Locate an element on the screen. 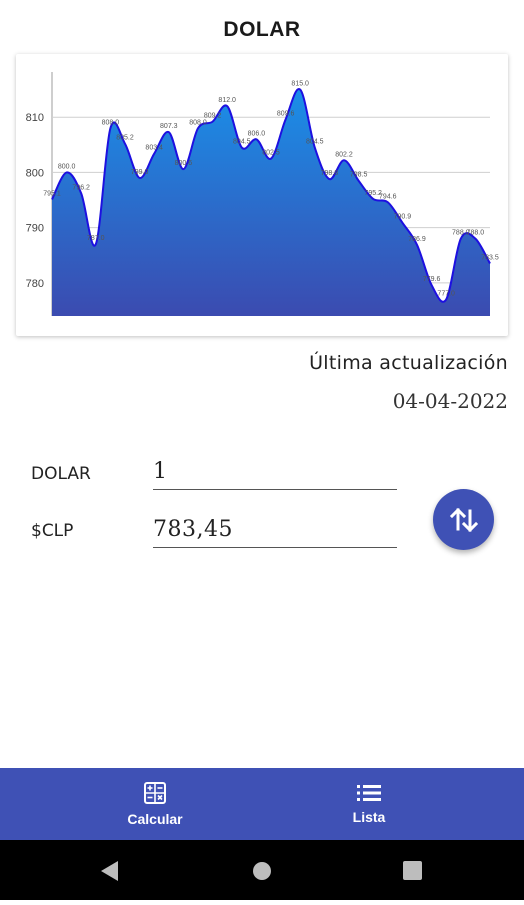 This screenshot has width=524, height=905. data-point-label: 800.6 is located at coordinates (184, 163).